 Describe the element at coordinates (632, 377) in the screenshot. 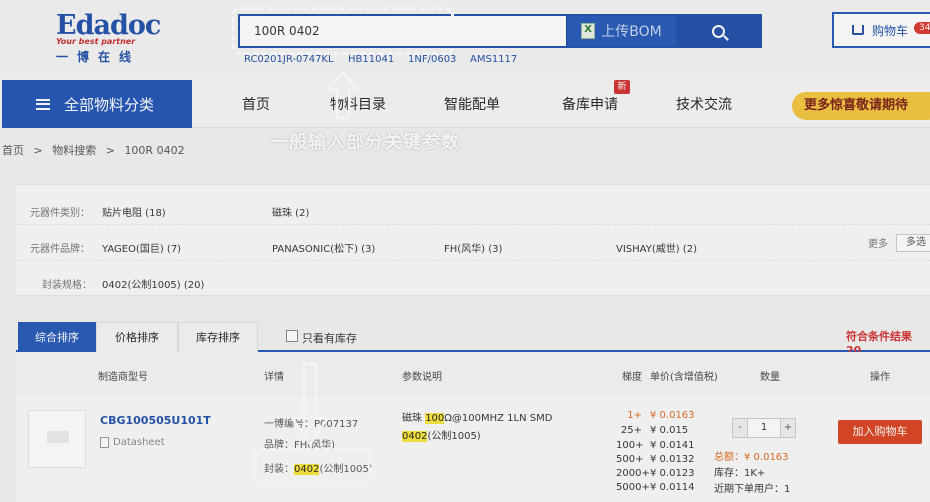

I see `col-header: 梯度` at that location.